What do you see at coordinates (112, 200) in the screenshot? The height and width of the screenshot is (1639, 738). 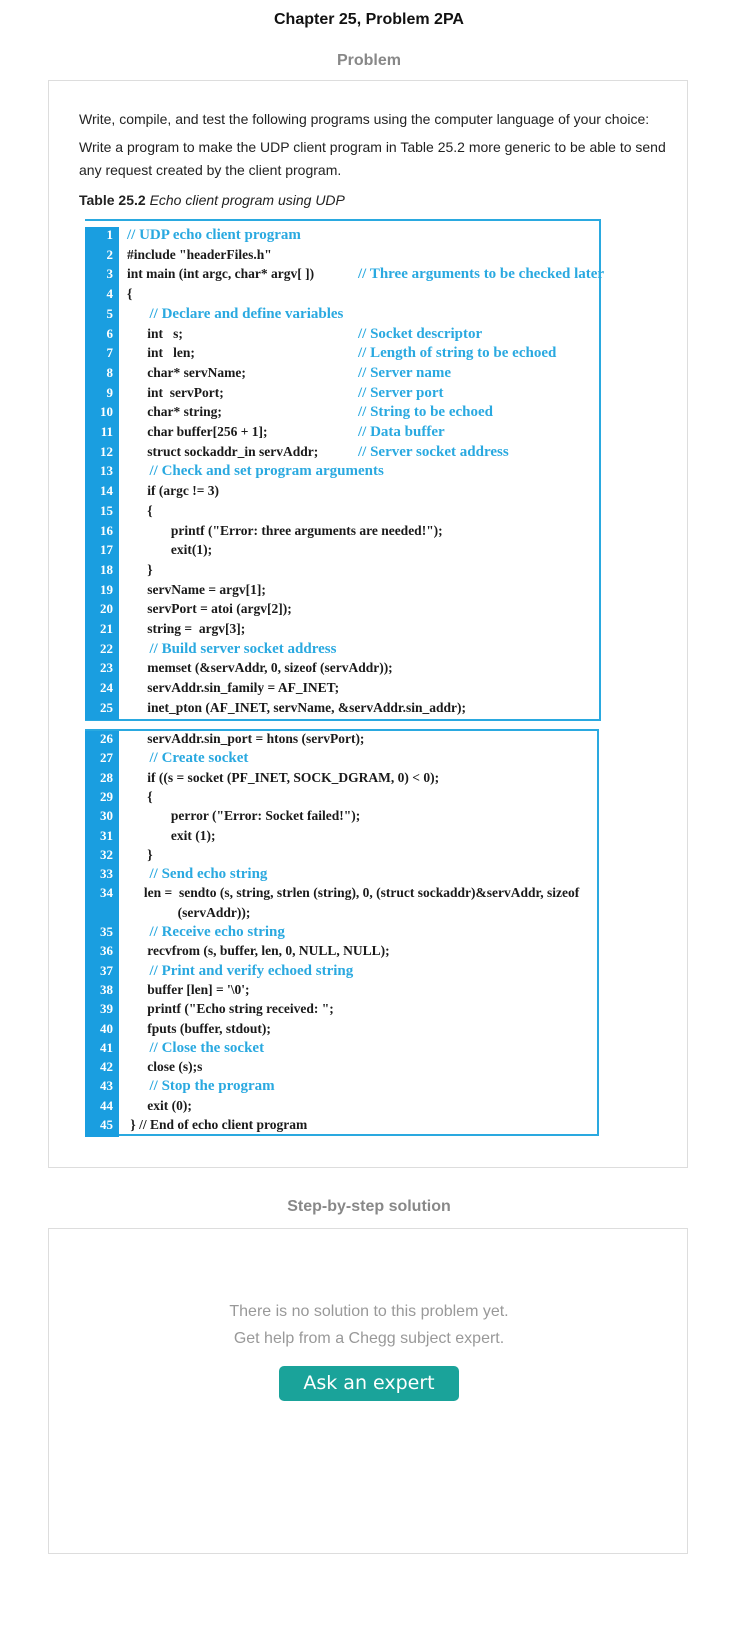 I see `table-caption-number: Table 25.2` at bounding box center [112, 200].